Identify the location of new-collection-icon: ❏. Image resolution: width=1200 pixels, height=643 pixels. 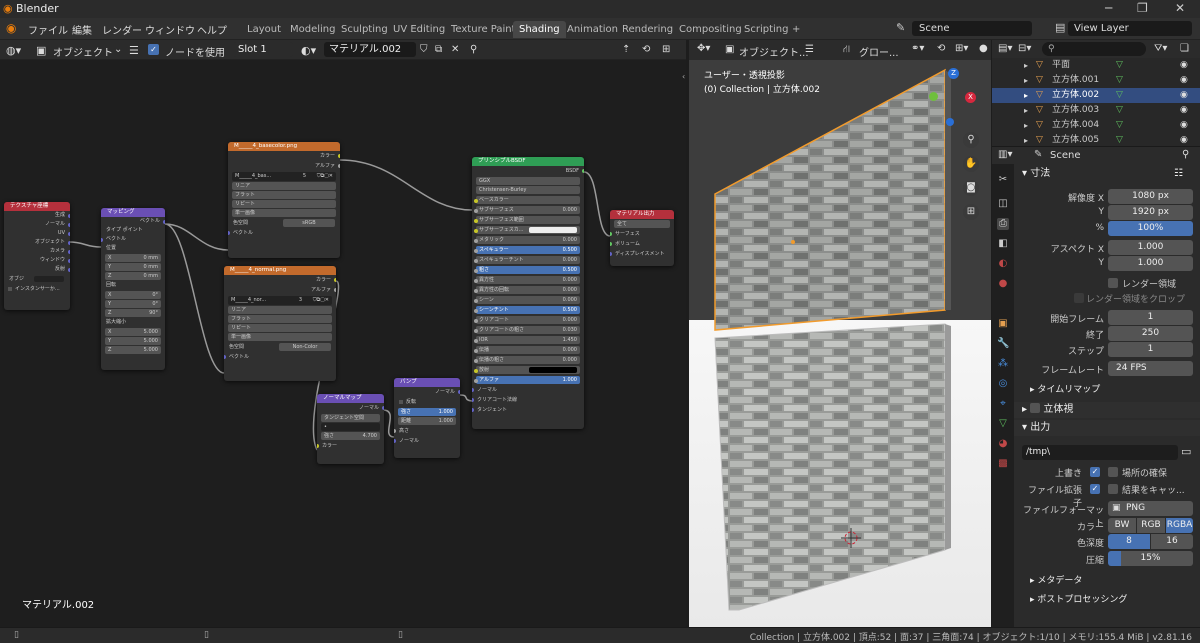
(1184, 48).